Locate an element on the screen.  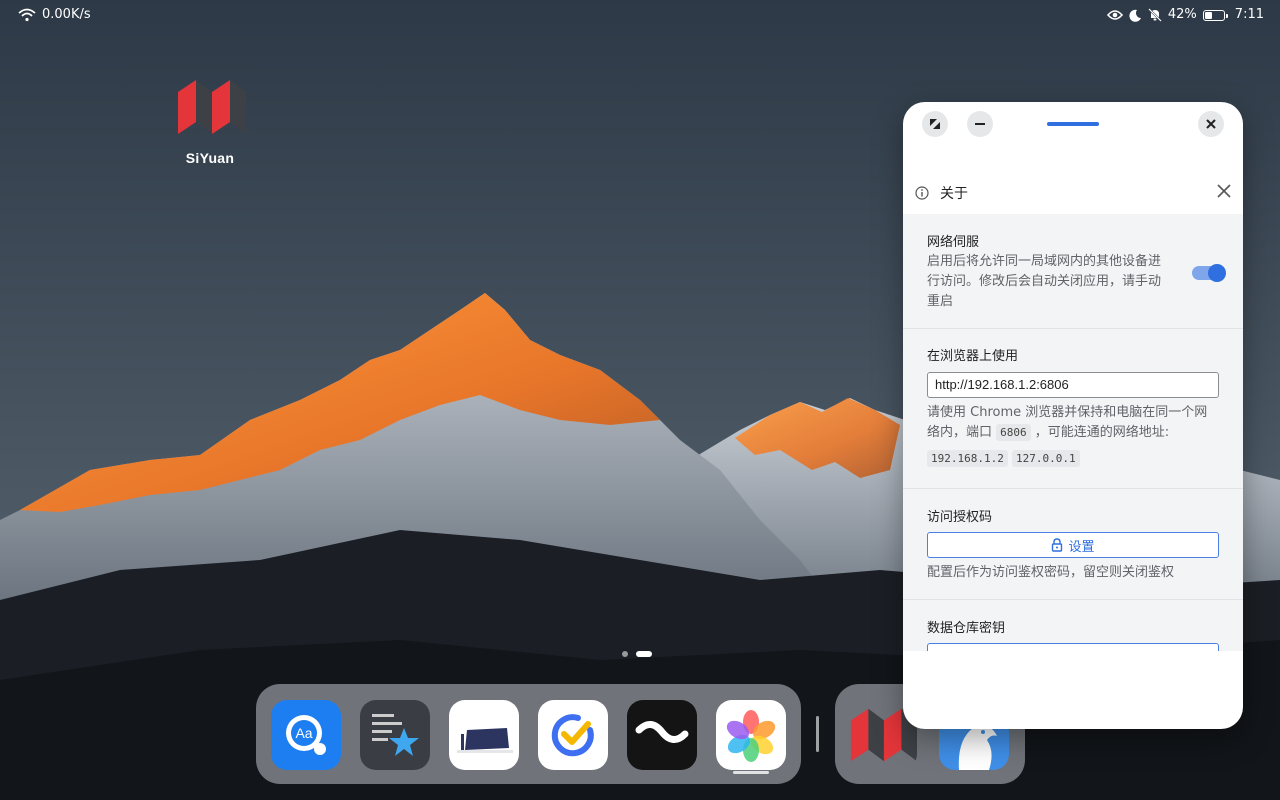
browser-desc-text: 络内，端口 is located at coordinates (960, 432).